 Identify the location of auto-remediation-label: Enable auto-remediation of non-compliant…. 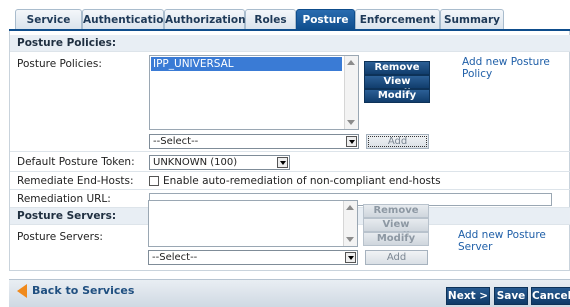
(302, 181).